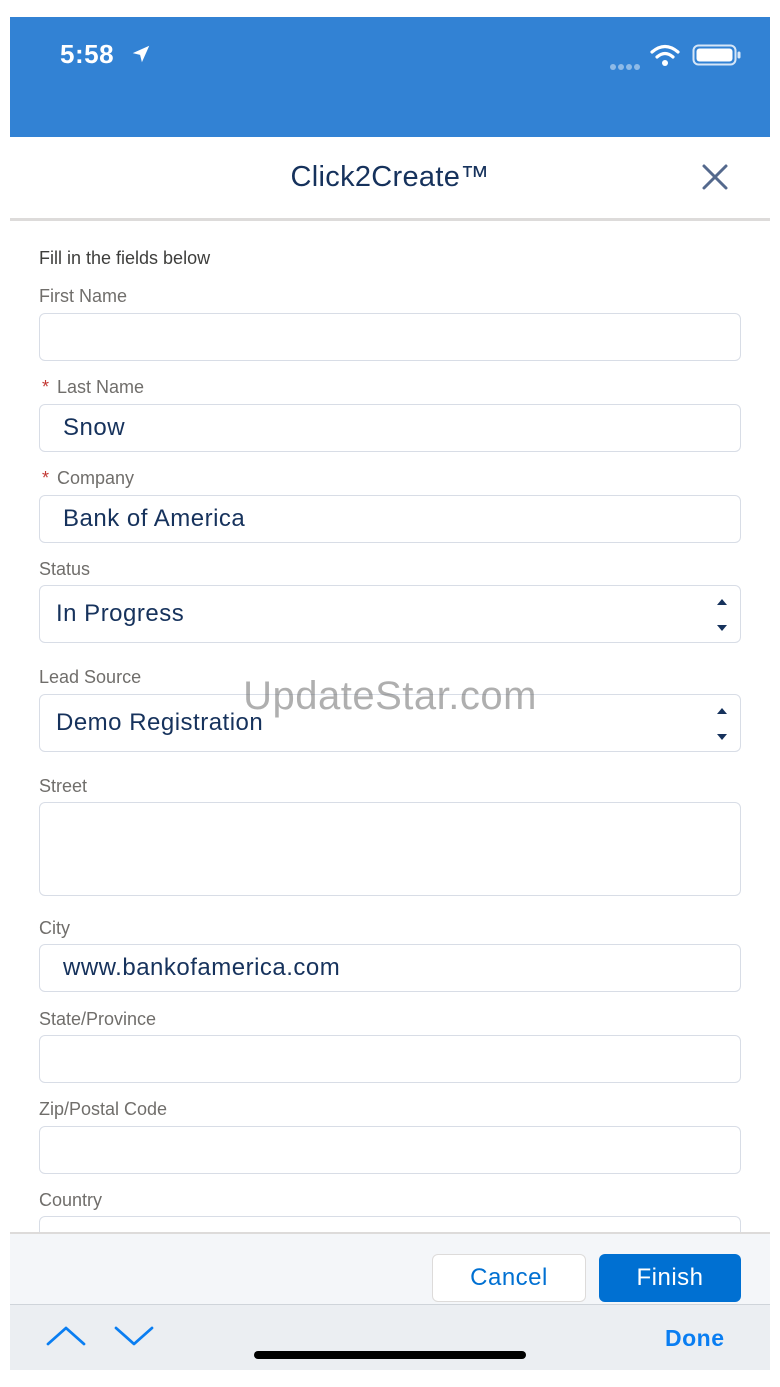 This screenshot has height=1387, width=780. What do you see at coordinates (390, 1224) in the screenshot?
I see `country-field` at bounding box center [390, 1224].